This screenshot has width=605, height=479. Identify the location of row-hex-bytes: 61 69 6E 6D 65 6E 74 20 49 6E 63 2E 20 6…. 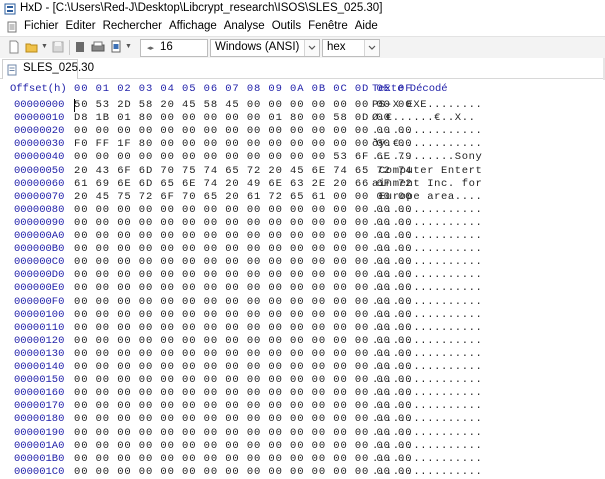
(243, 184).